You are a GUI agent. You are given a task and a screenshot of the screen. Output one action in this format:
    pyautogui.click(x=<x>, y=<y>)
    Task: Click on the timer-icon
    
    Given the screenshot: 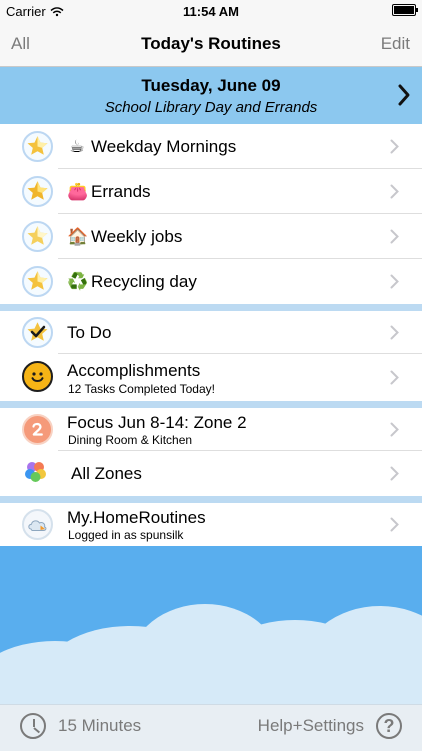 What is the action you would take?
    pyautogui.click(x=33, y=726)
    